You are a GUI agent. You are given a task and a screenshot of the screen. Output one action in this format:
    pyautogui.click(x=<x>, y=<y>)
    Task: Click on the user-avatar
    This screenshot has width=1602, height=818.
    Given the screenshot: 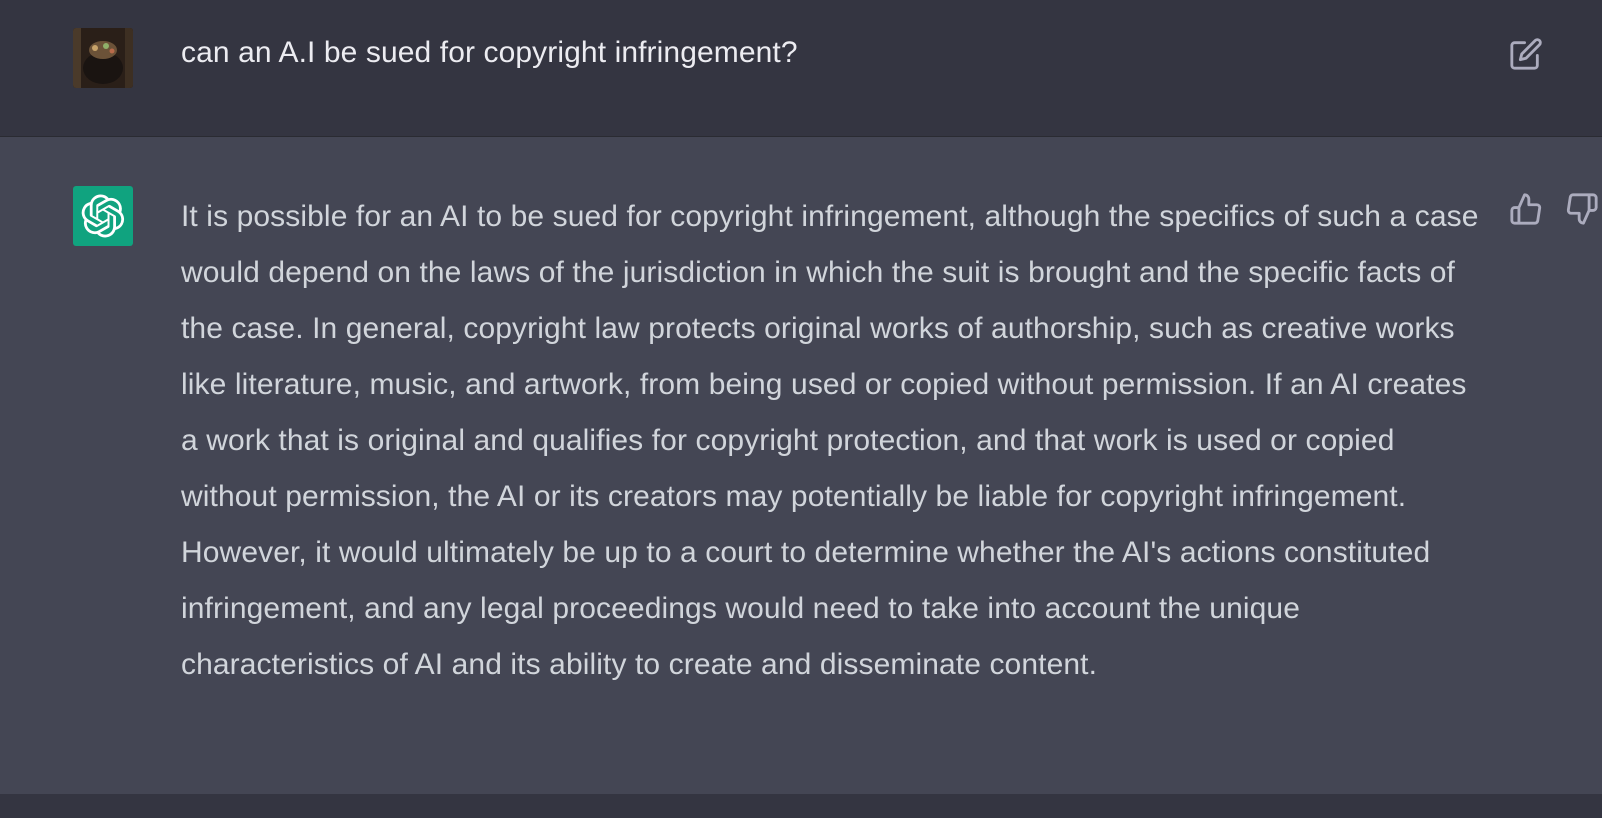 What is the action you would take?
    pyautogui.click(x=103, y=58)
    